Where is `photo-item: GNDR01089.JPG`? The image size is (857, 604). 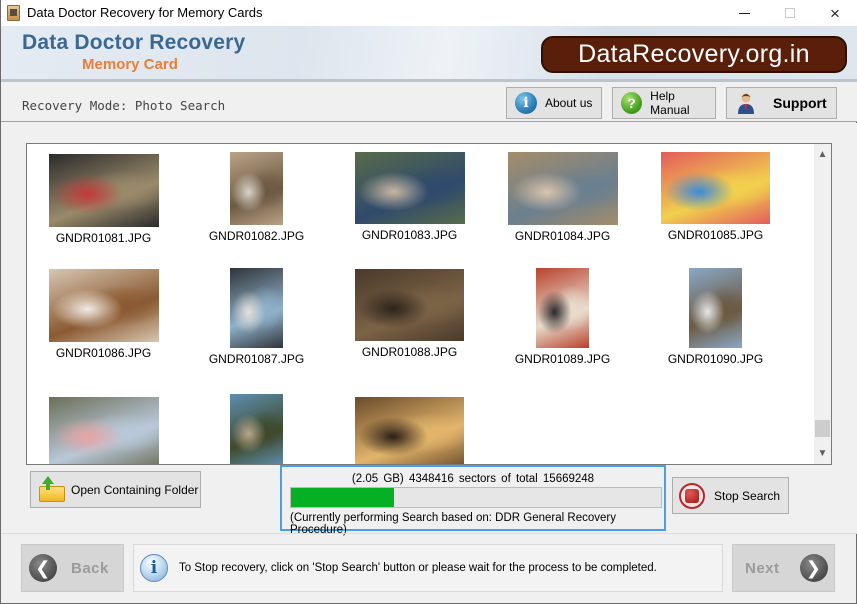
photo-item: GNDR01089.JPG is located at coordinates (562, 317).